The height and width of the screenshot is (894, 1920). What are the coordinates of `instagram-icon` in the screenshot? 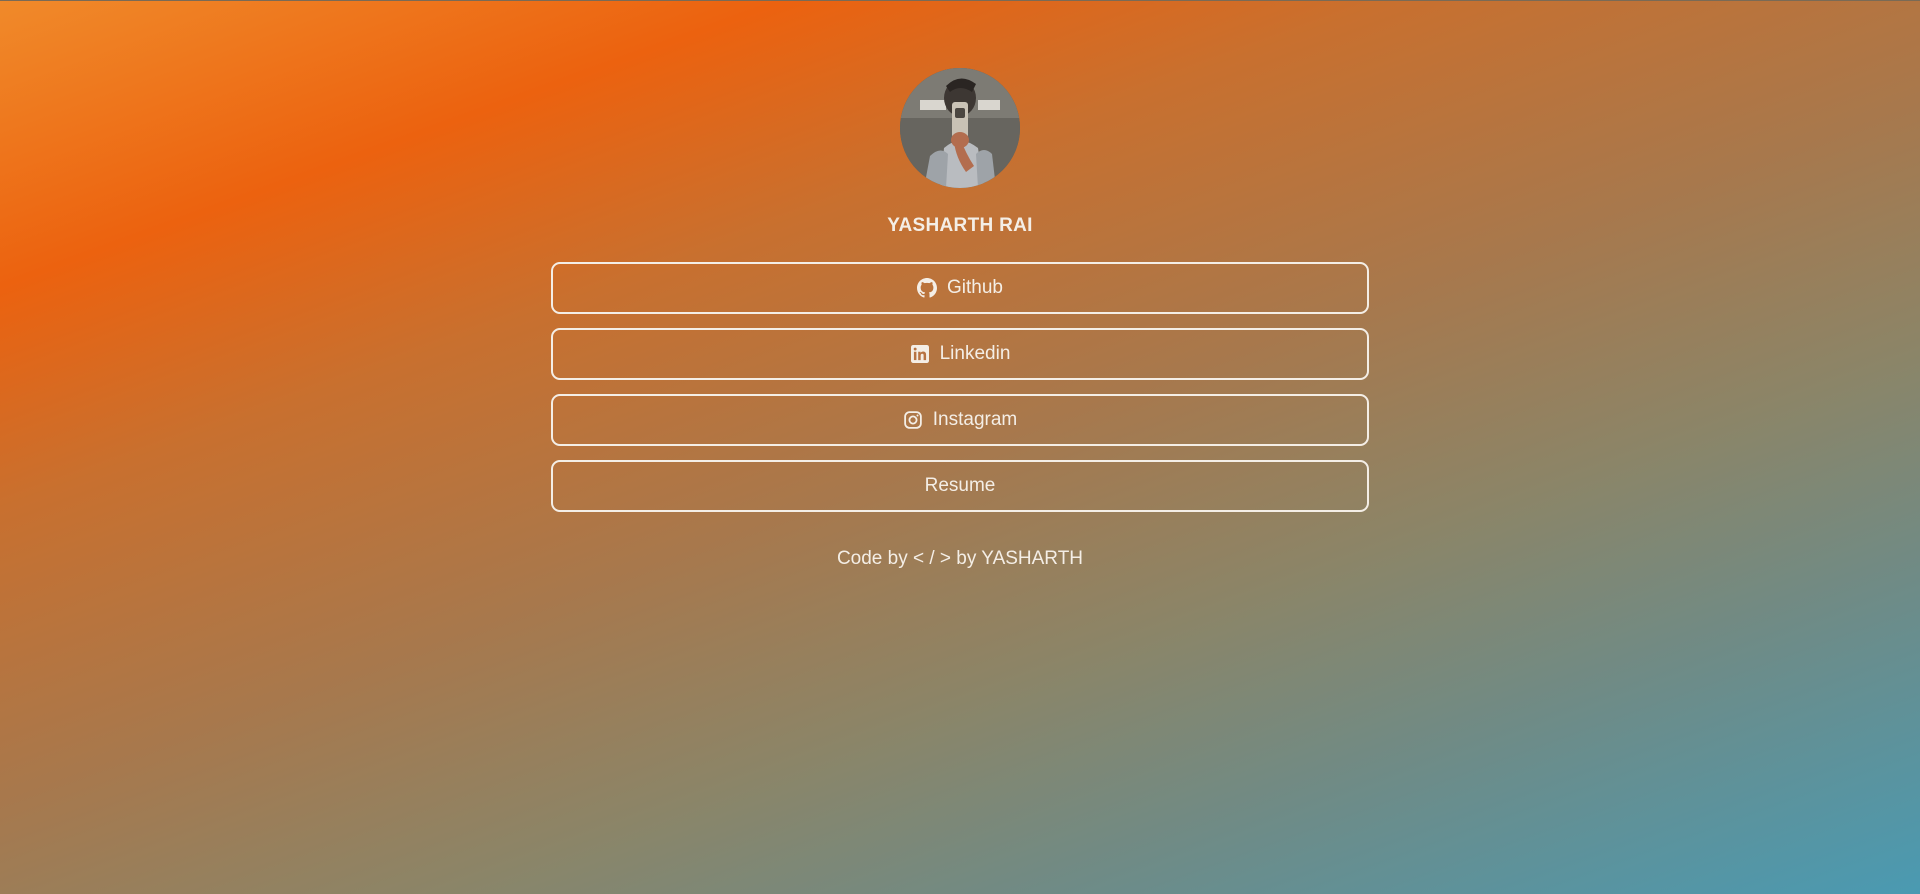 It's located at (913, 420).